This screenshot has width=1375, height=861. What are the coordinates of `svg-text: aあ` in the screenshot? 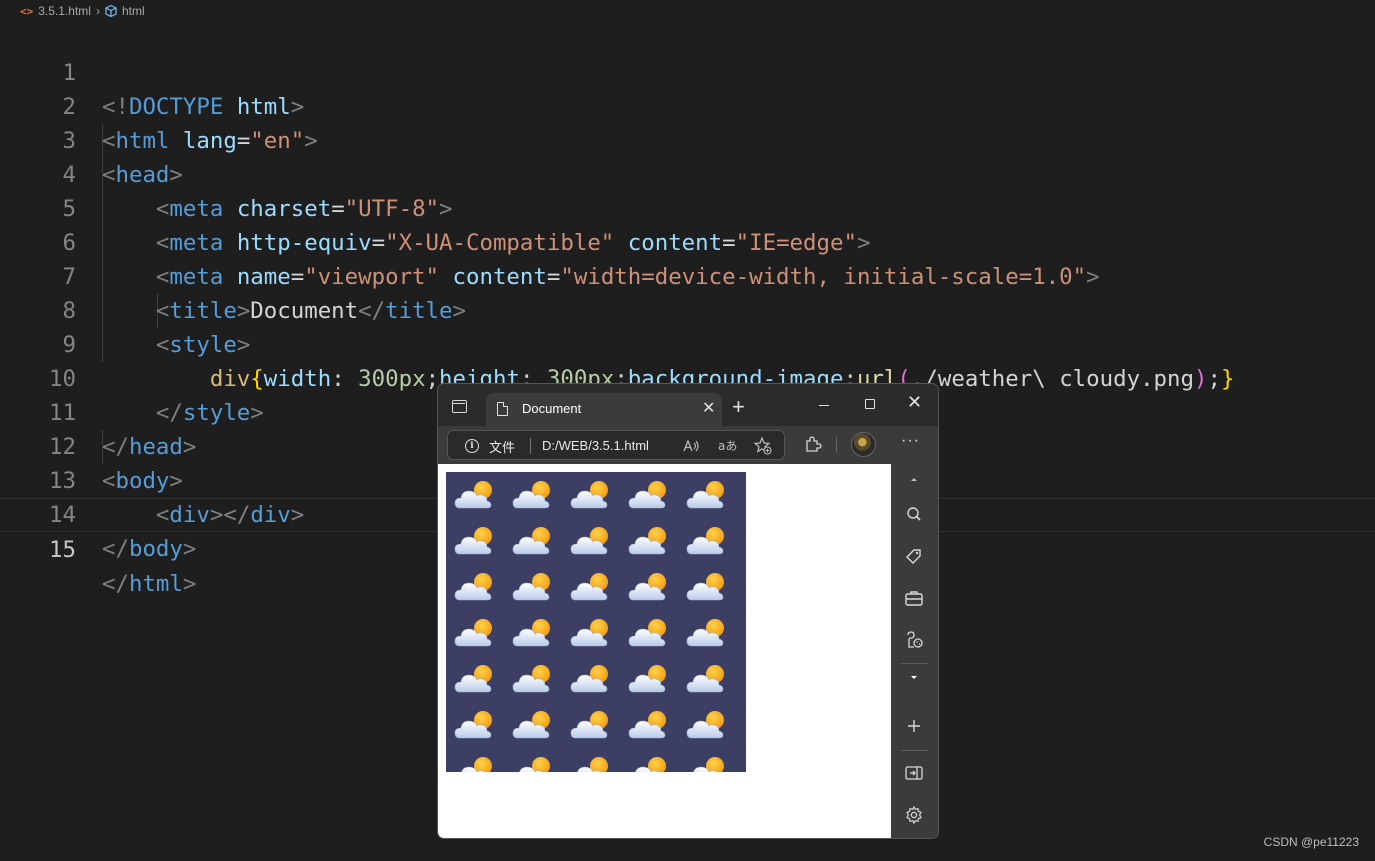 It's located at (727, 446).